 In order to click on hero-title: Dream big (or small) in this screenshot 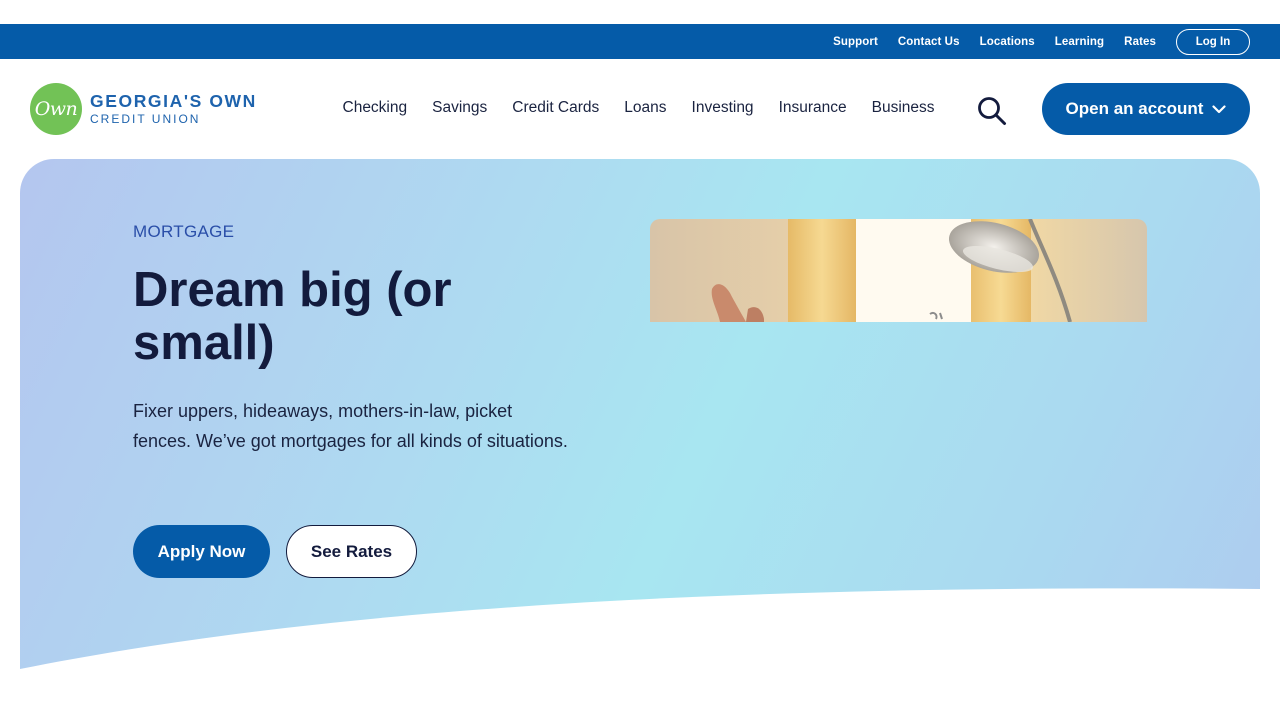, I will do `click(292, 316)`.